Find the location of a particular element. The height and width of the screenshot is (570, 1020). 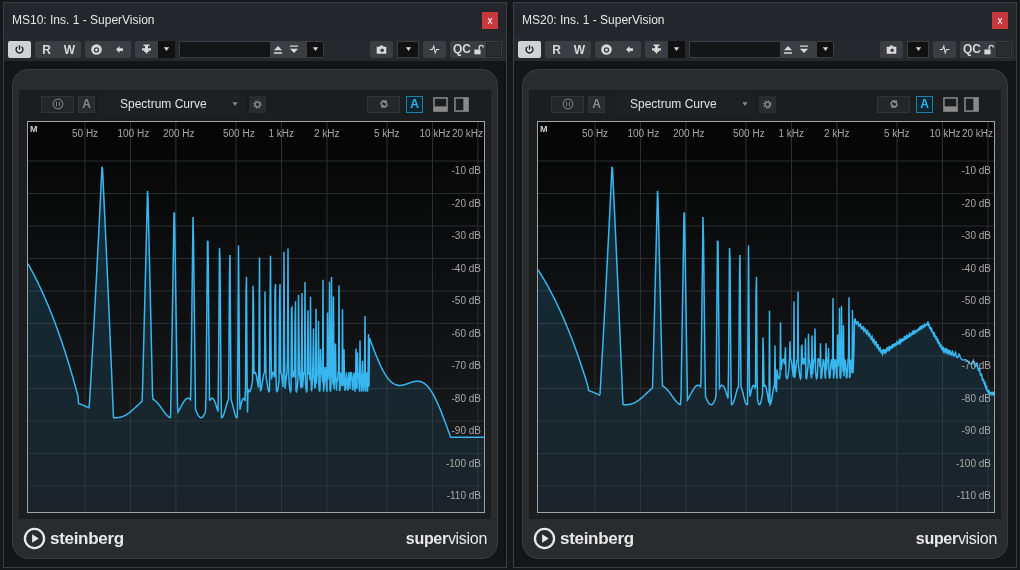

window-title: MS10: Ins. 1 - SuperVision is located at coordinates (83, 20).